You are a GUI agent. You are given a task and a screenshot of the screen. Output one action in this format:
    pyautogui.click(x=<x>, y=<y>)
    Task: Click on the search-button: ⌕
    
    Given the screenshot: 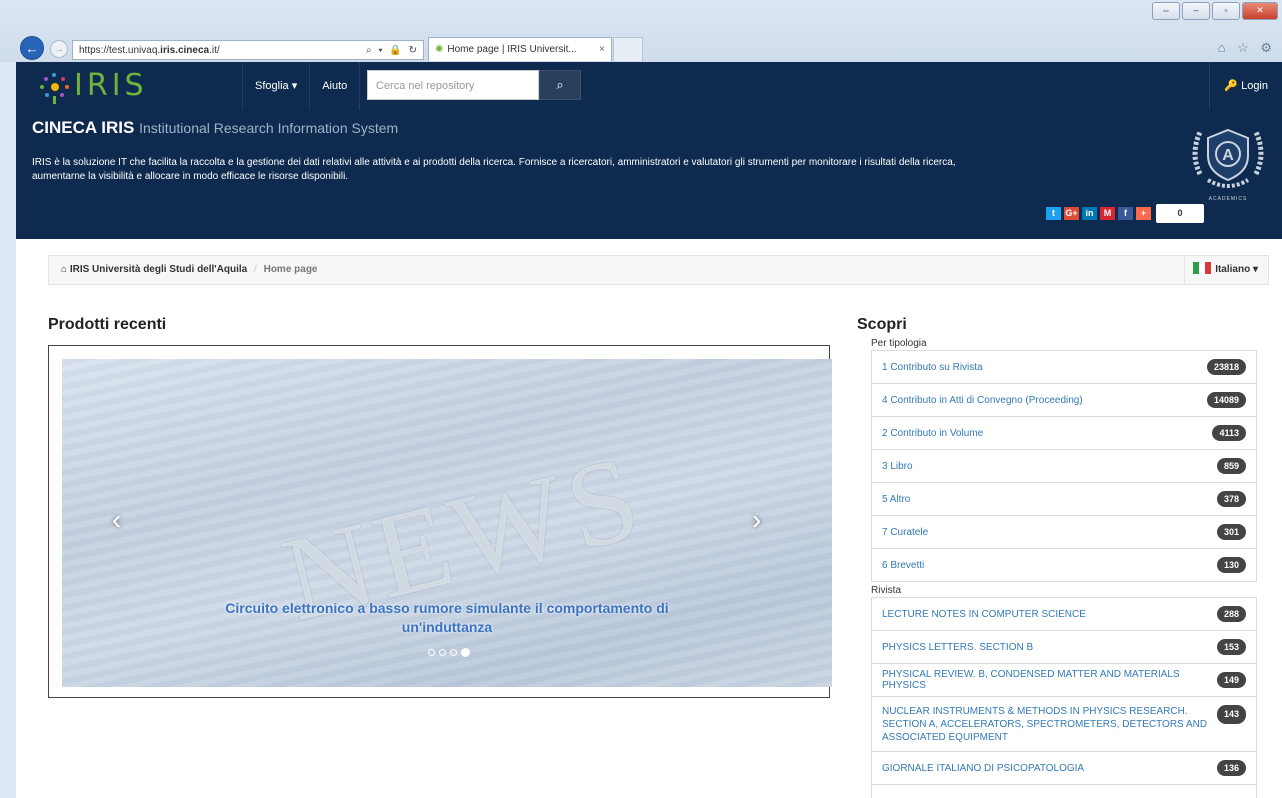 What is the action you would take?
    pyautogui.click(x=560, y=85)
    